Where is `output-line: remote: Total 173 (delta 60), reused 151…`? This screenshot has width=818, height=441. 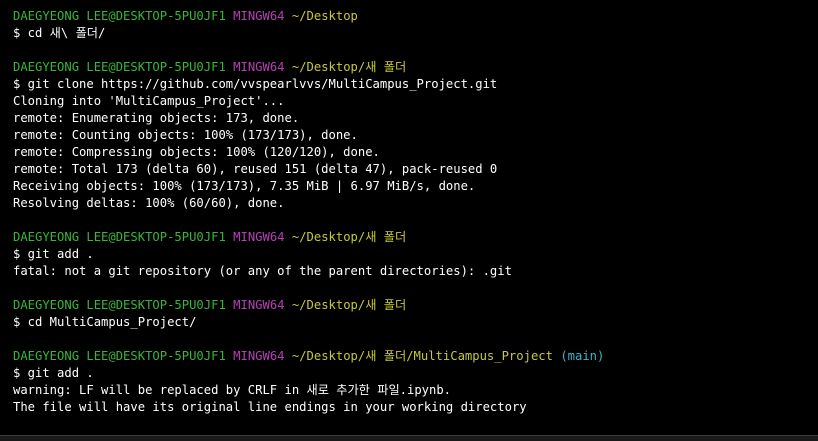
output-line: remote: Total 173 (delta 60), reused 151… is located at coordinates (255, 169).